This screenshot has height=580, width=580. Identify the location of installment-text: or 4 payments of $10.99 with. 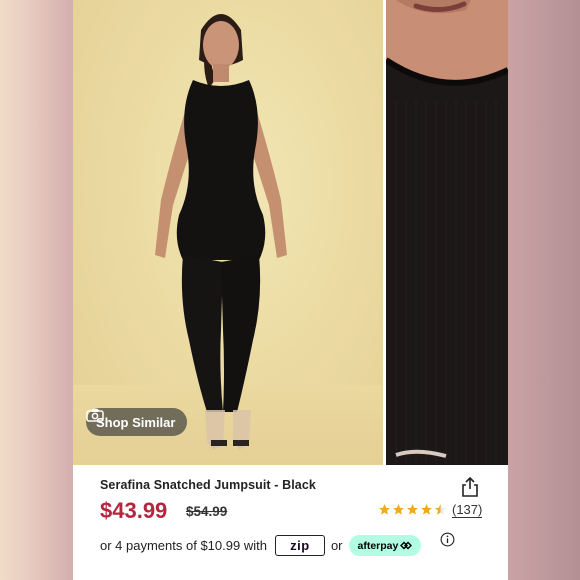
(183, 545).